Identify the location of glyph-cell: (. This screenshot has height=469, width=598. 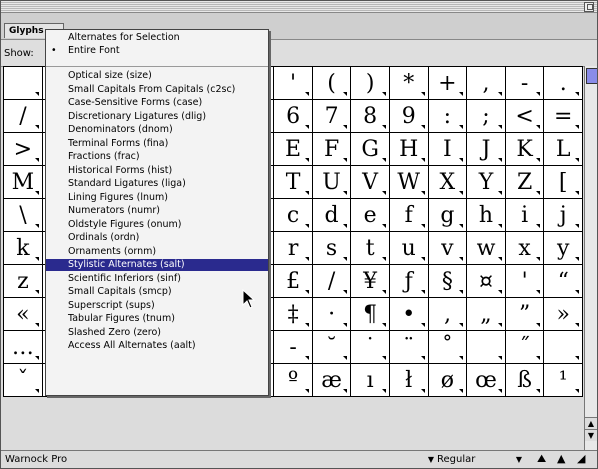
(331, 83).